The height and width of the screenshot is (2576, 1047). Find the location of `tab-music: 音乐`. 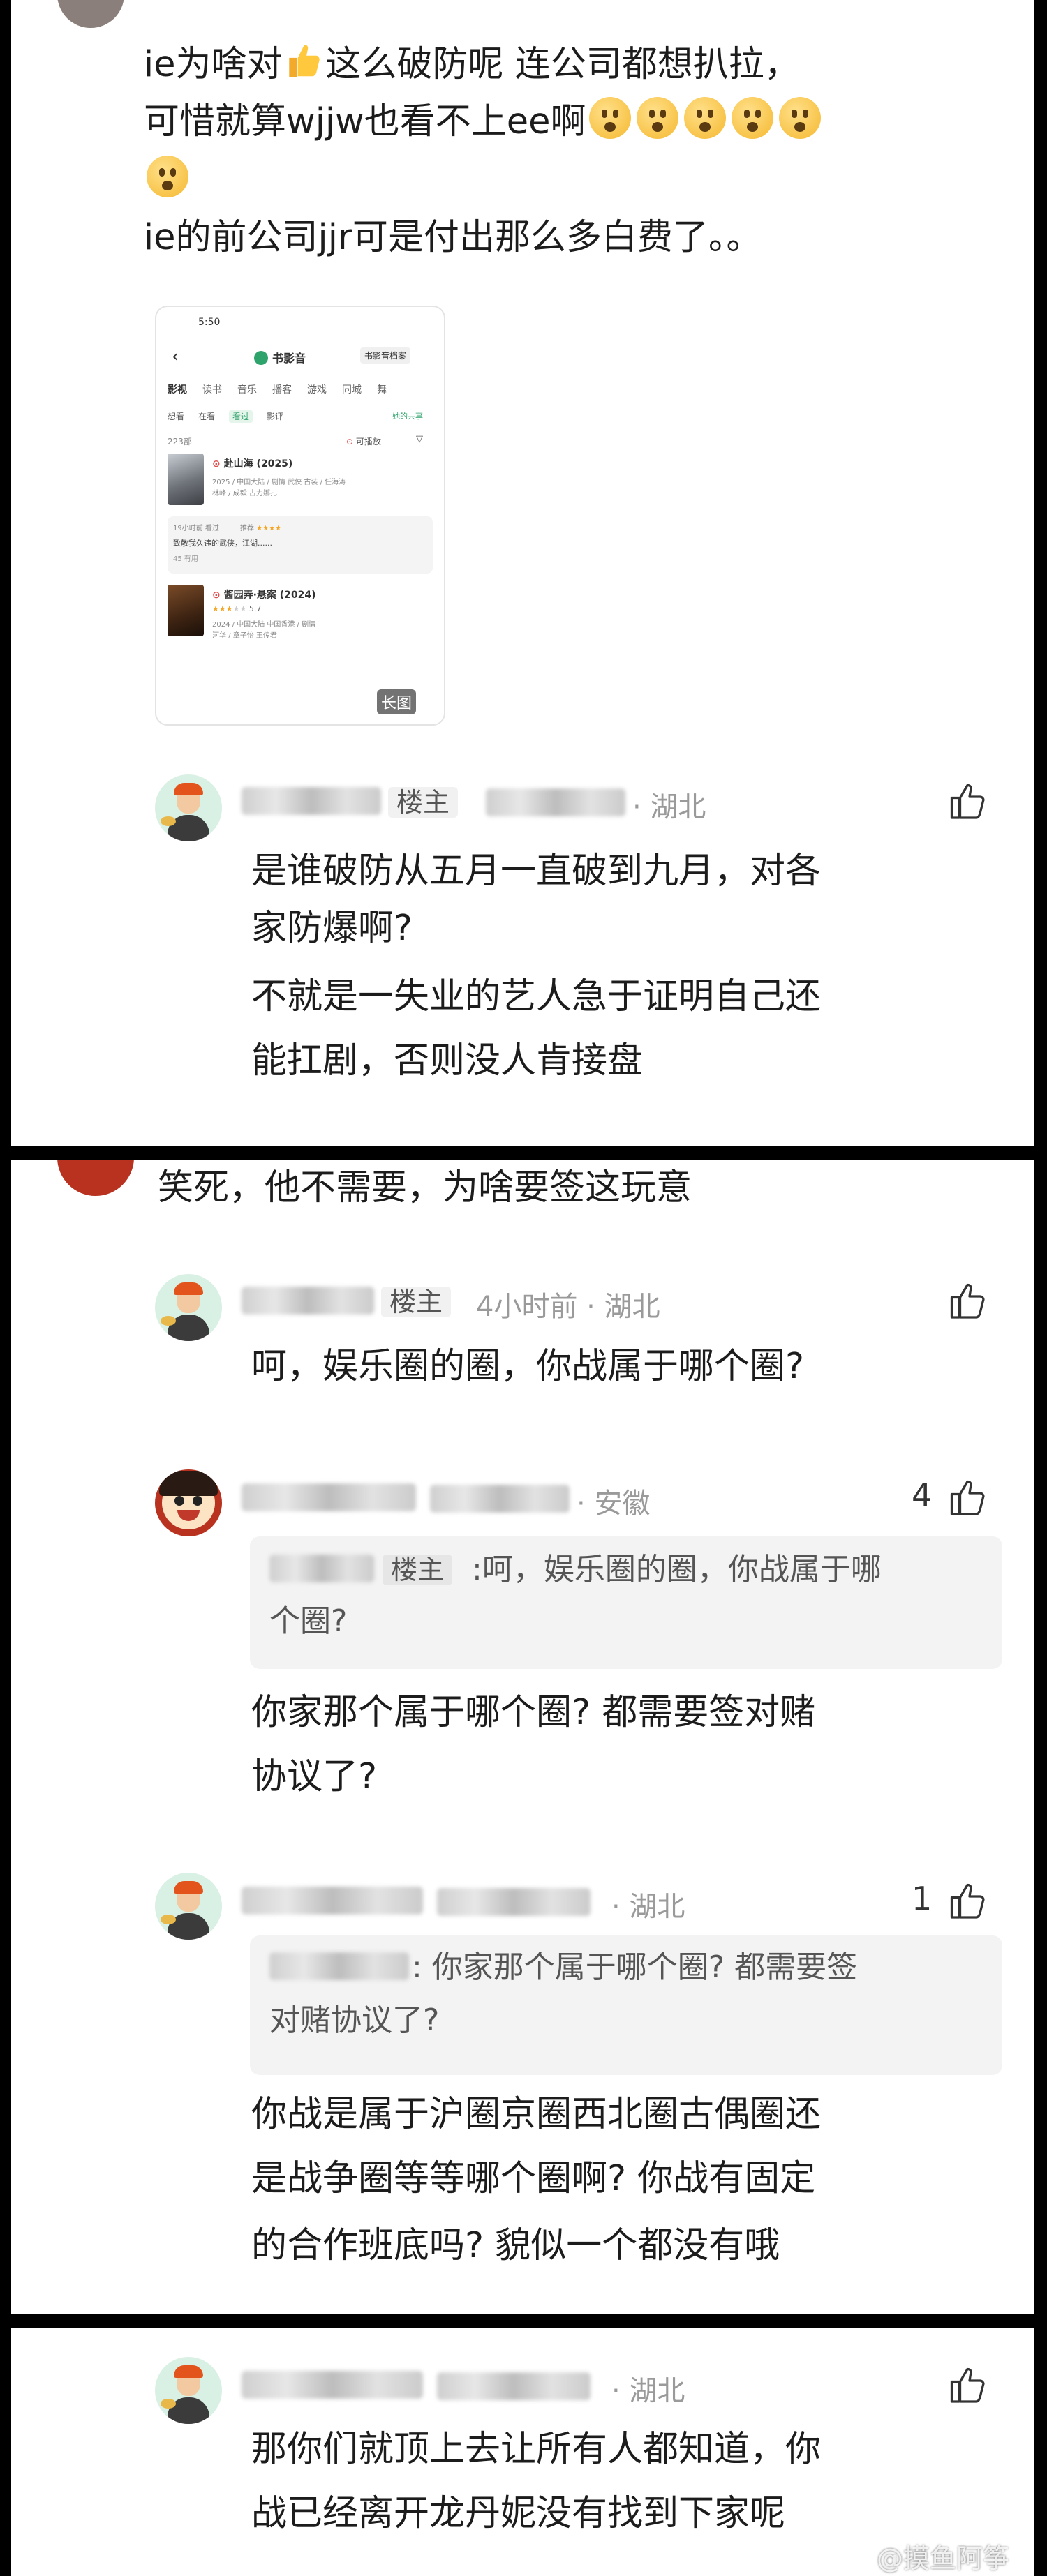

tab-music: 音乐 is located at coordinates (247, 390).